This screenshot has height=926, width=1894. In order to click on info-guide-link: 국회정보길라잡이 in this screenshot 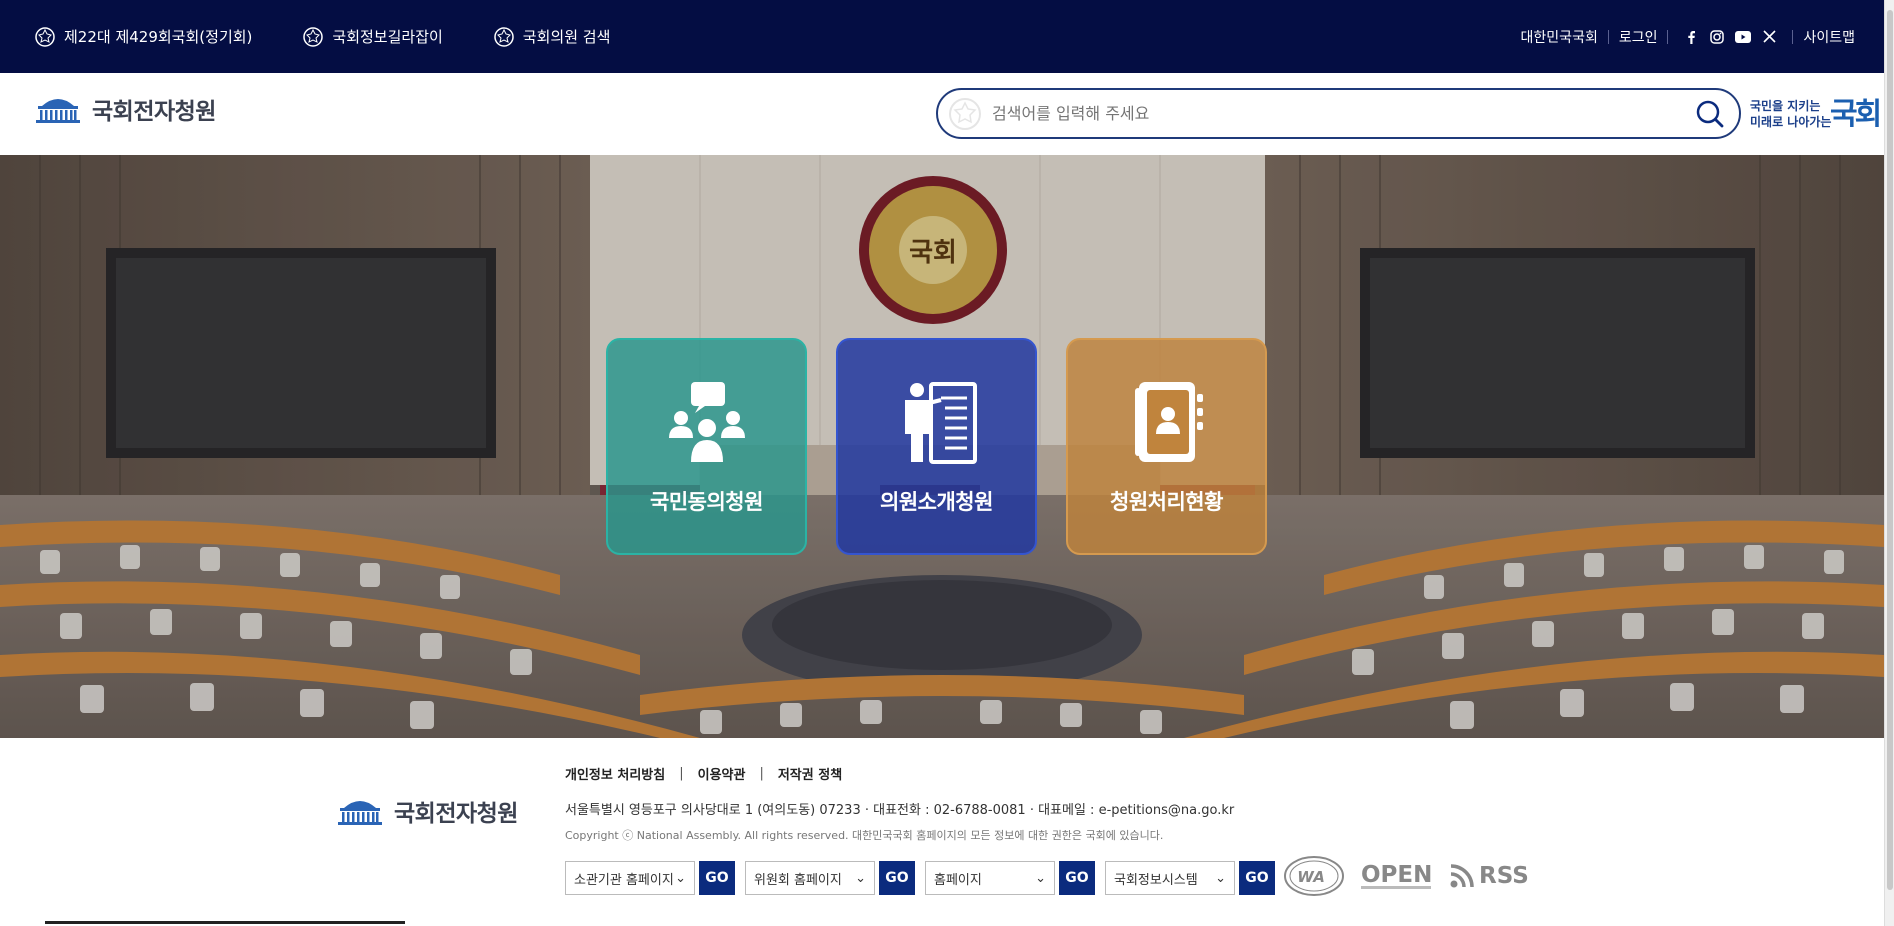, I will do `click(372, 37)`.